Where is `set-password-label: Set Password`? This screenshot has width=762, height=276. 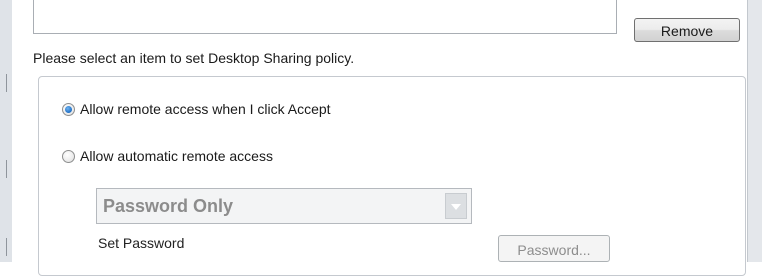 set-password-label: Set Password is located at coordinates (141, 243).